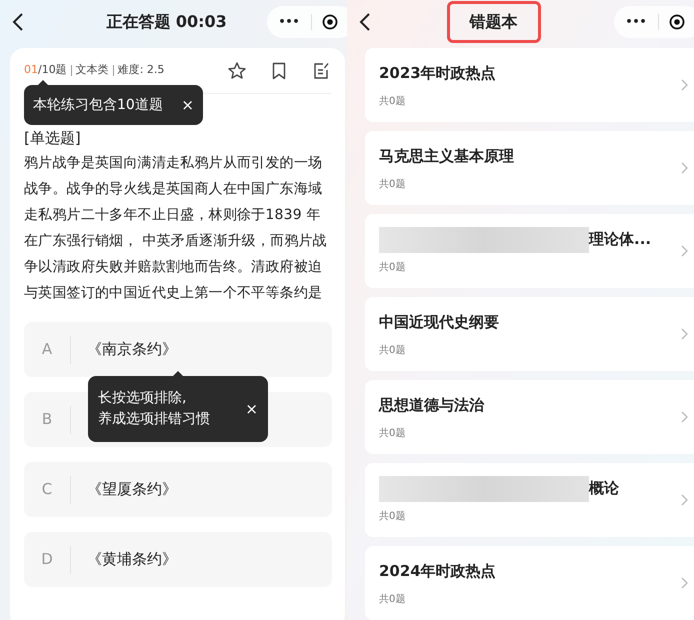 The width and height of the screenshot is (694, 620). I want to click on page-title: 正在答题 00:03, so click(166, 22).